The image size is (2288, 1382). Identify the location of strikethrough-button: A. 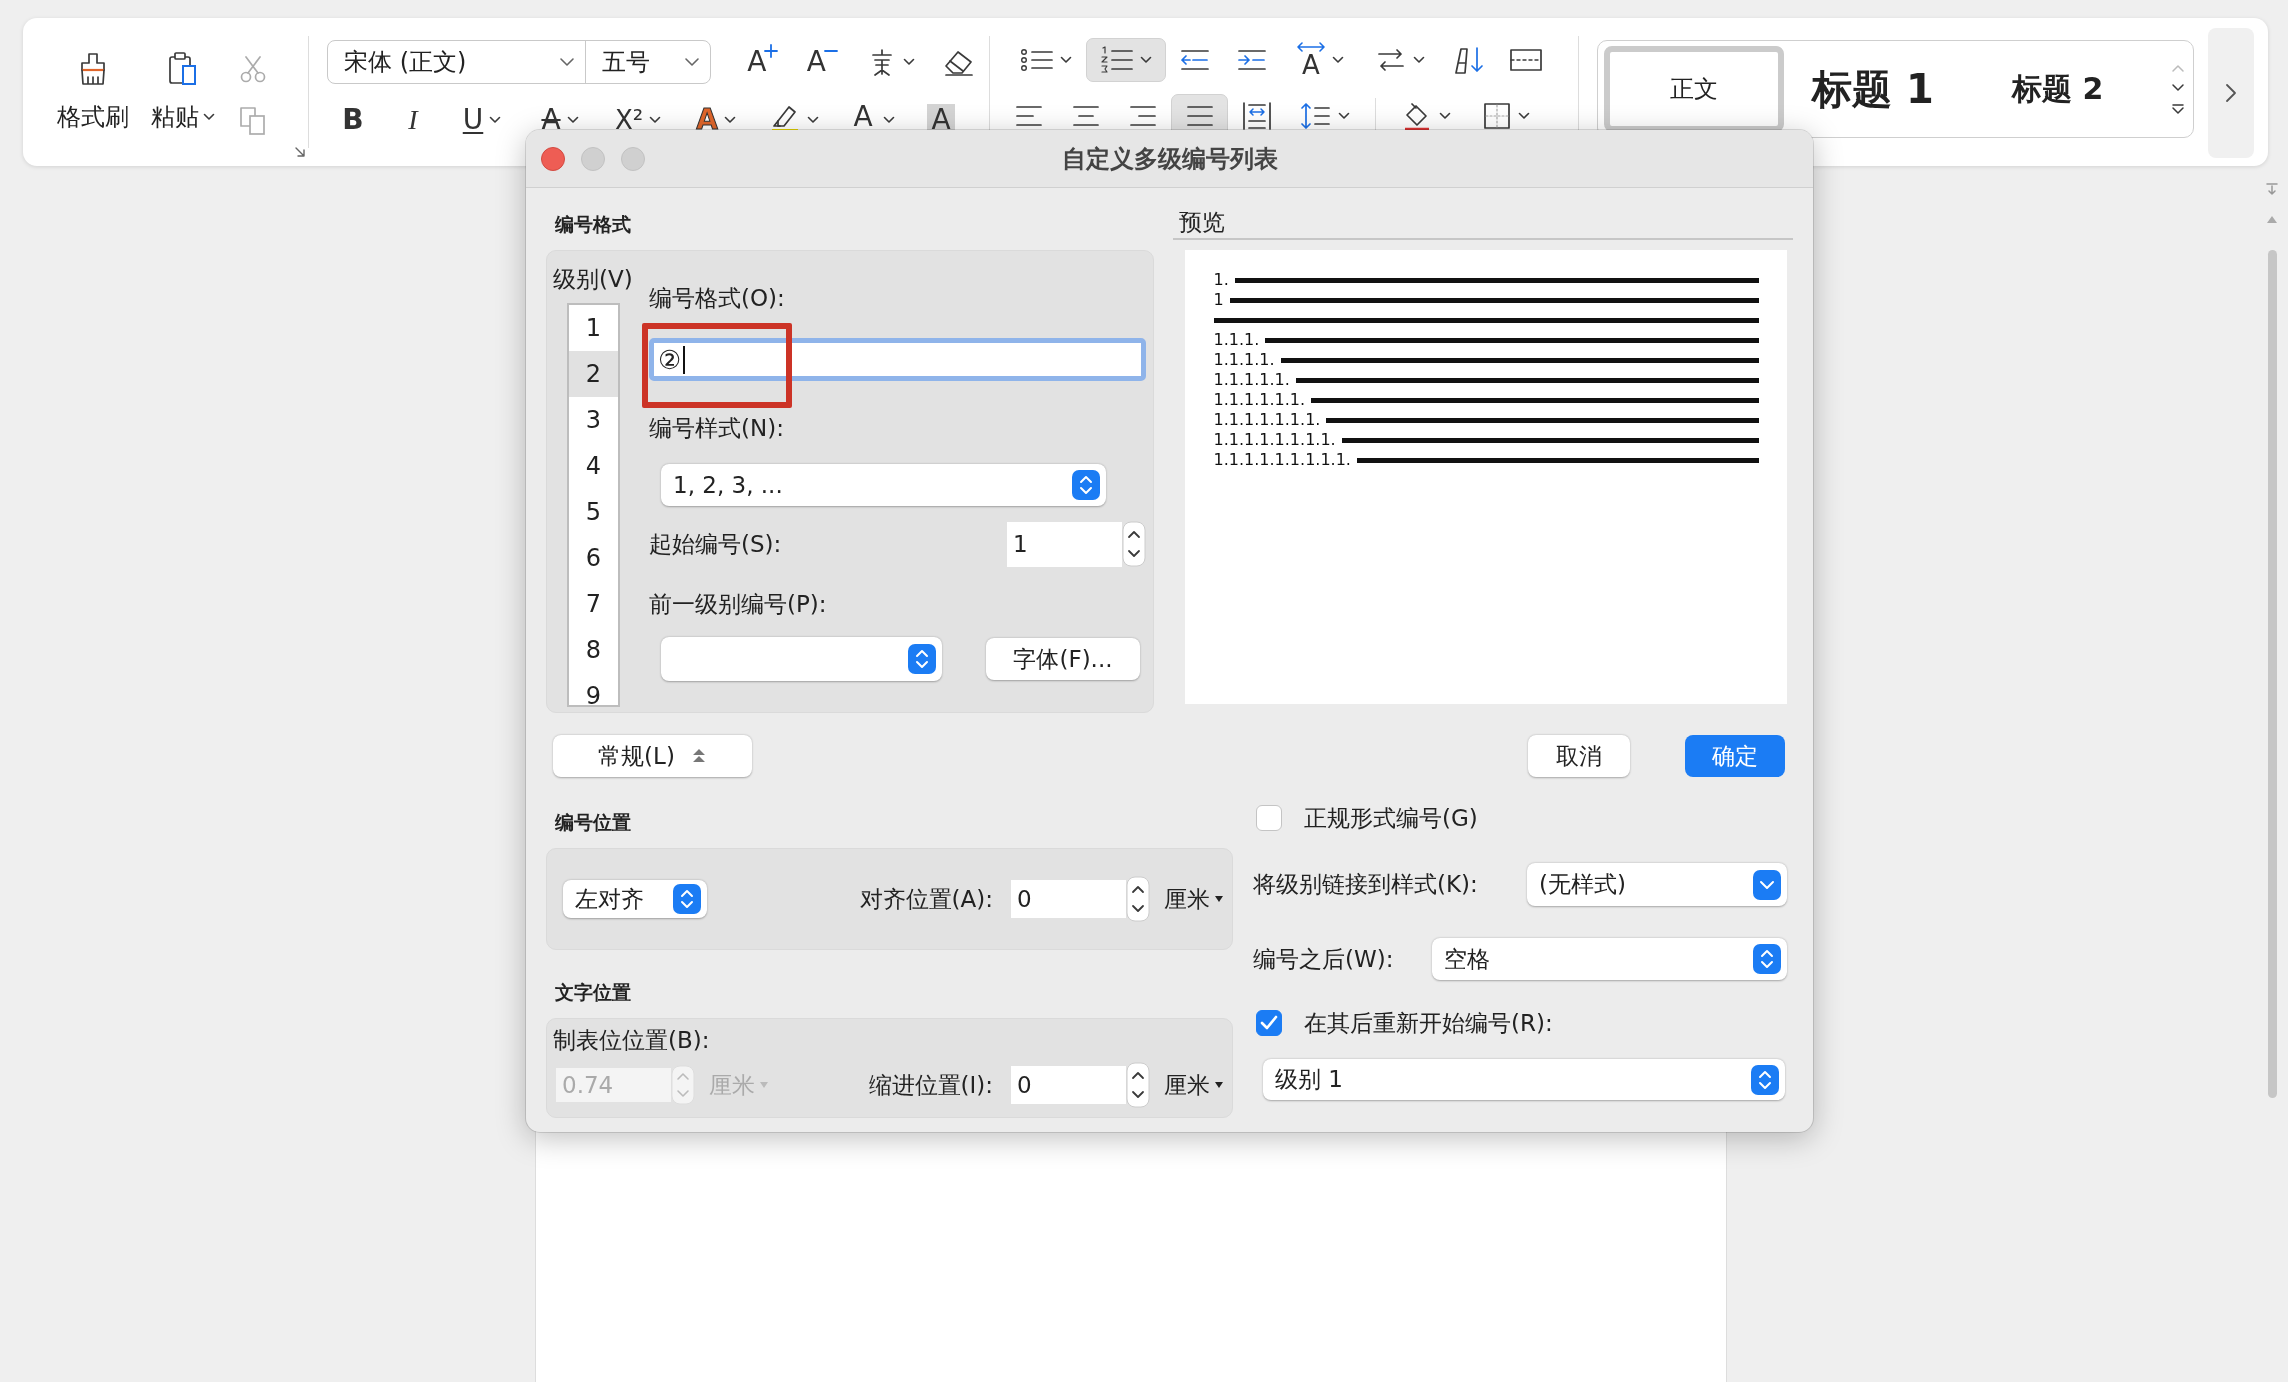
(560, 120).